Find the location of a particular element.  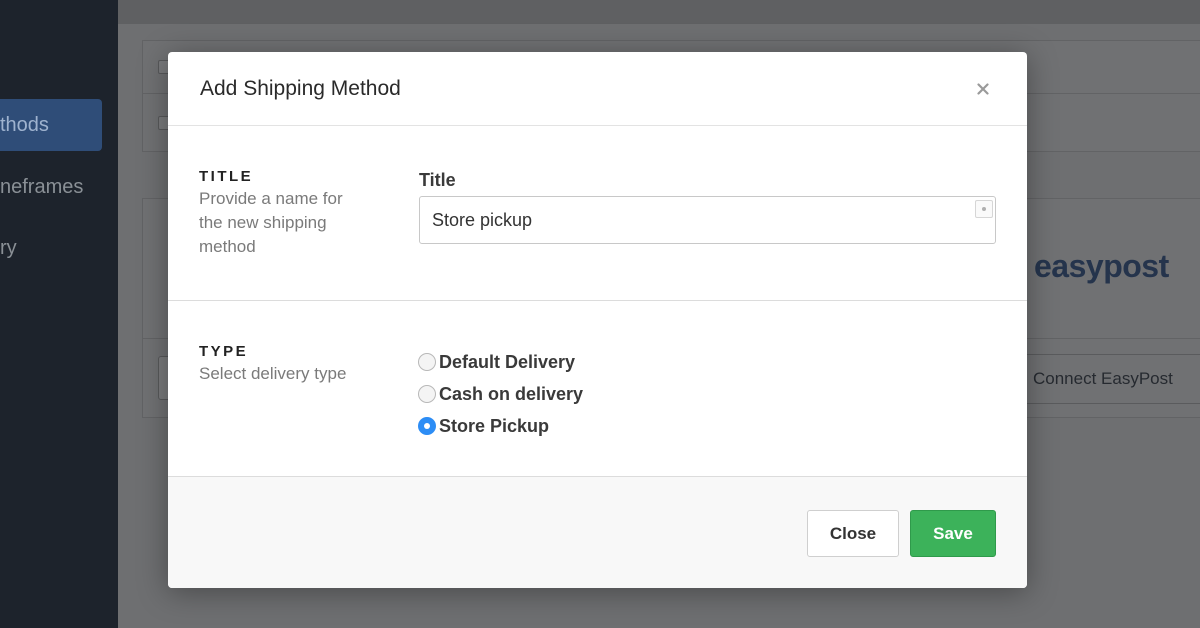

radio-button-selected is located at coordinates (427, 426).